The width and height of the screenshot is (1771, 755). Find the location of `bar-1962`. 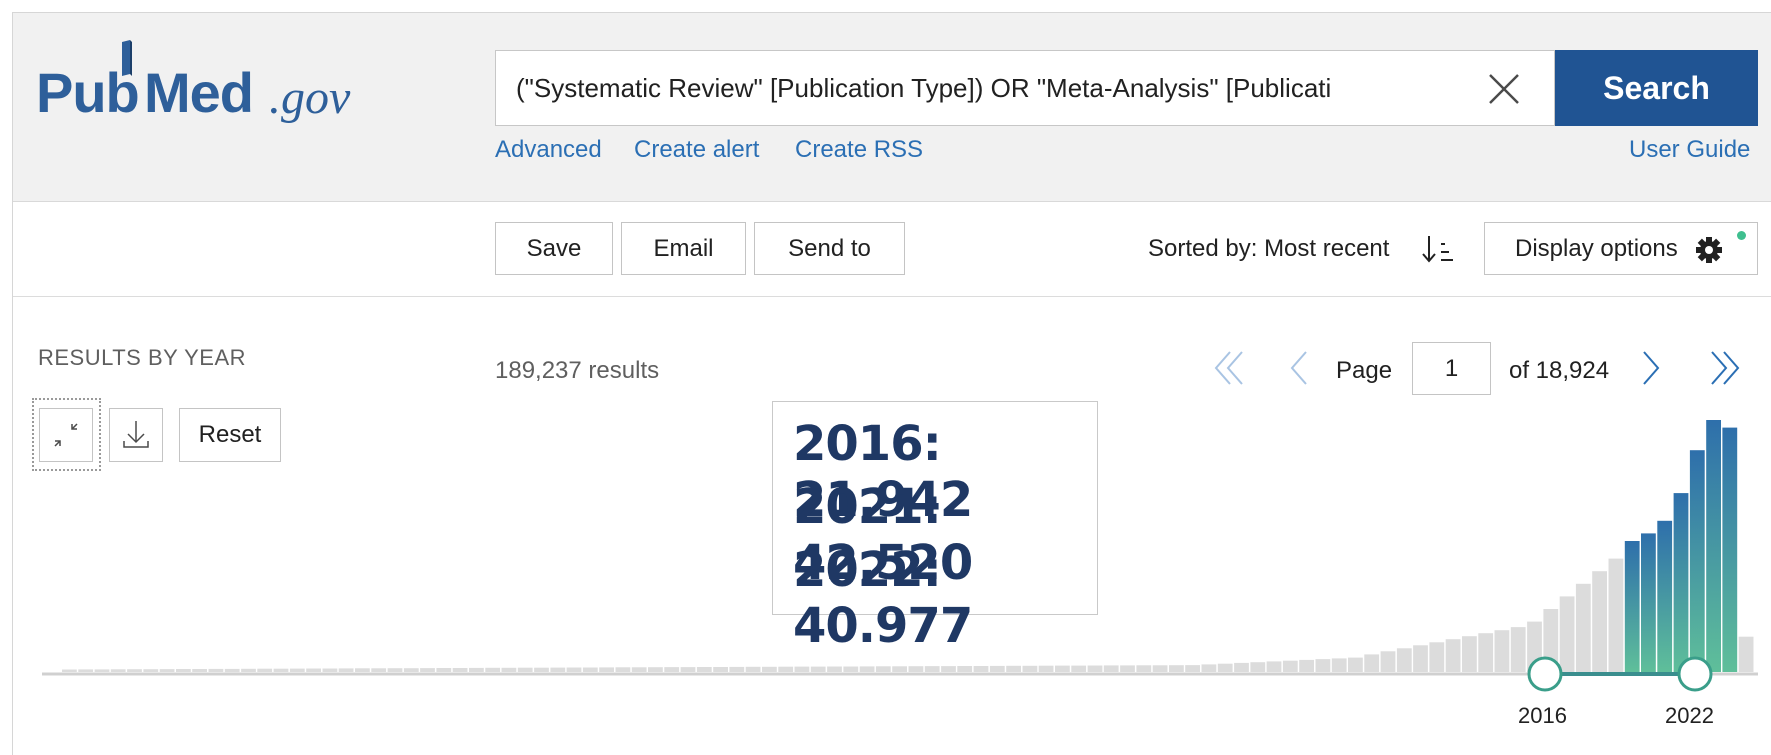

bar-1962 is located at coordinates (753, 669).